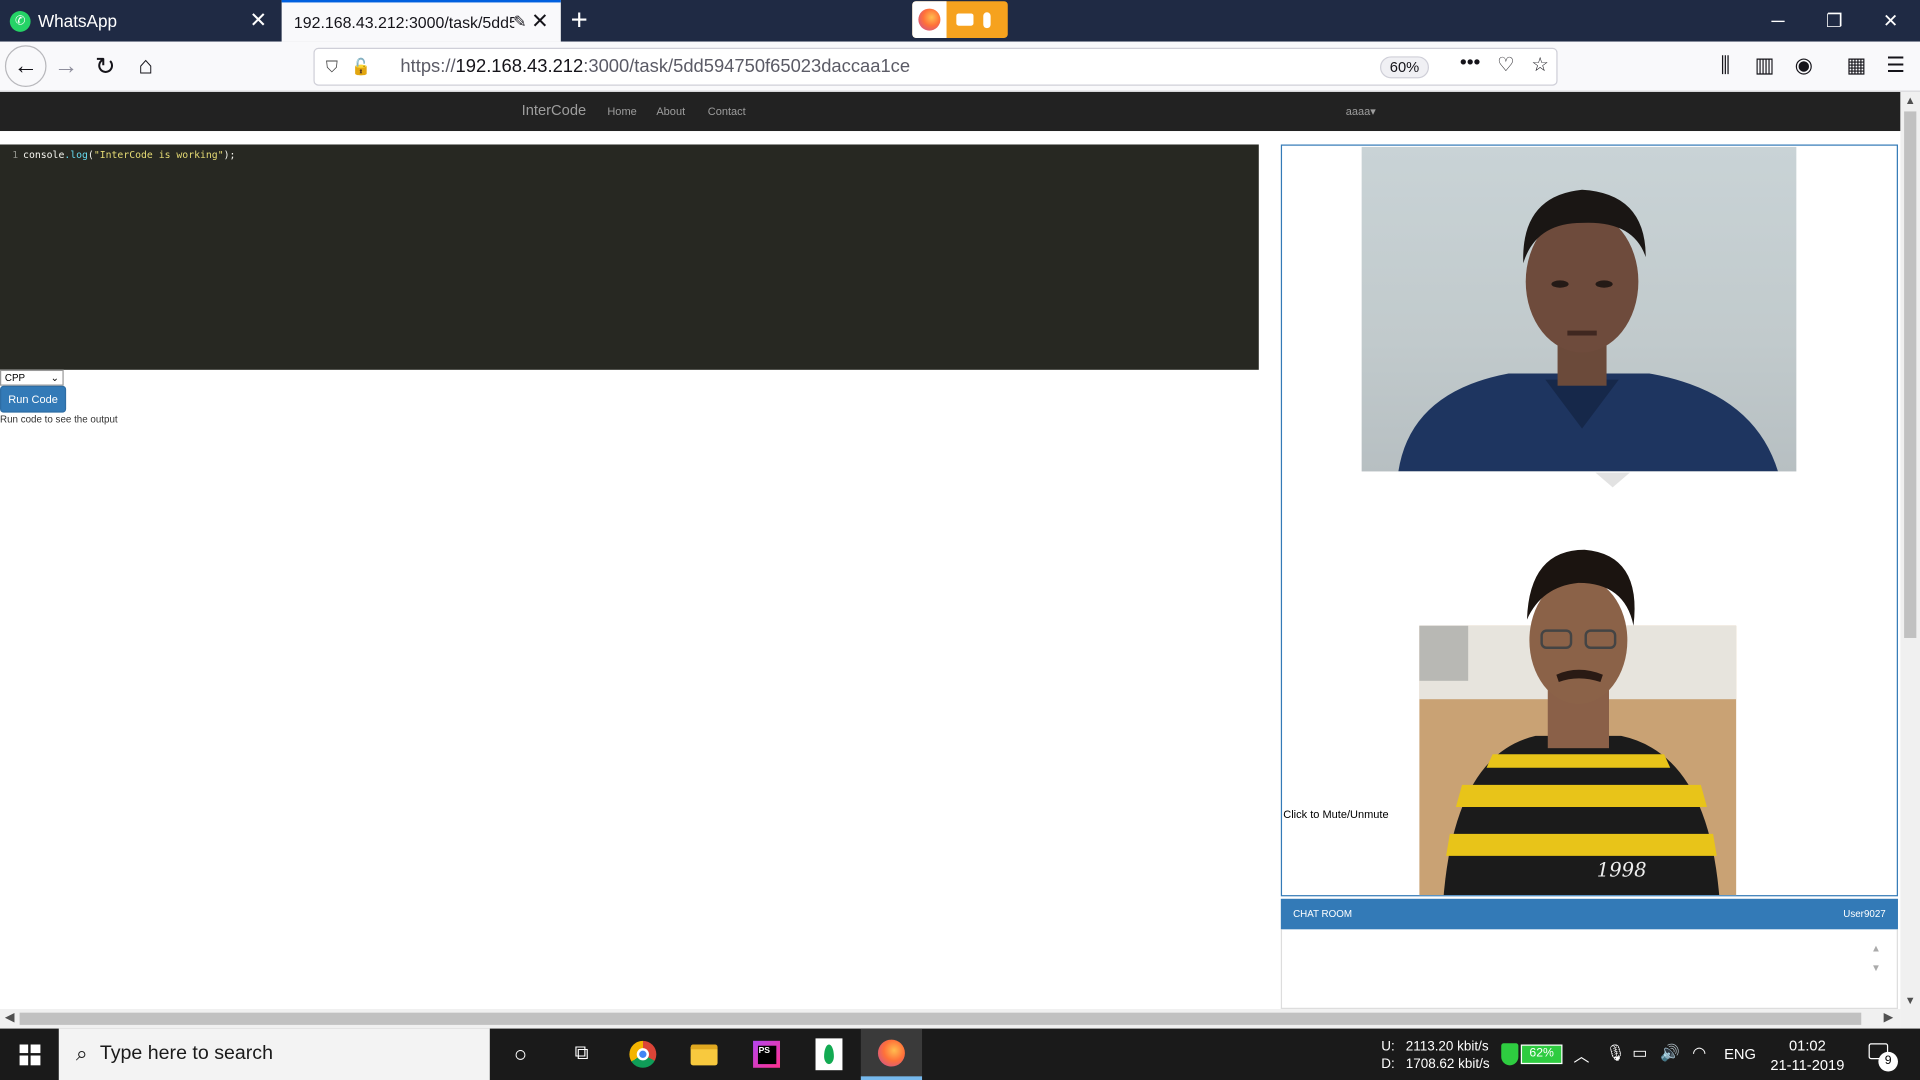 This screenshot has height=1080, width=1920. I want to click on scroll-down-icon: ▼, so click(1910, 1000).